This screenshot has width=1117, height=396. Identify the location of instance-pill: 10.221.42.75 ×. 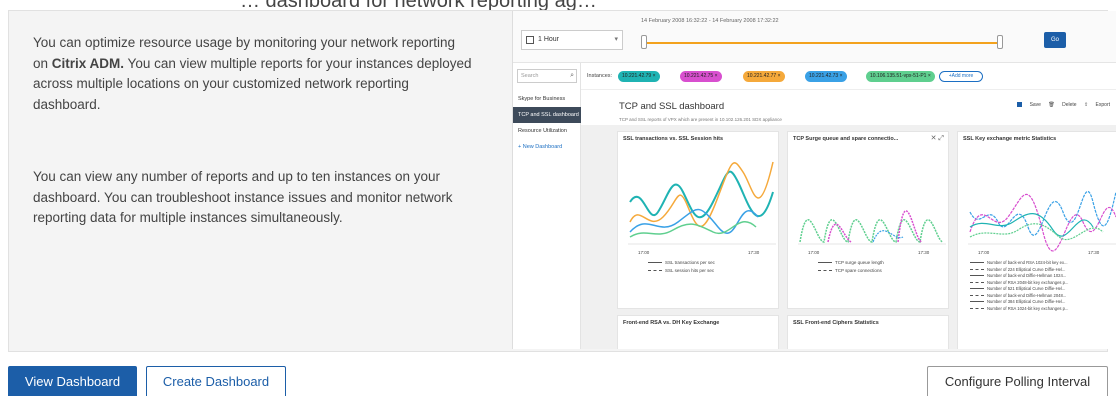
(701, 76).